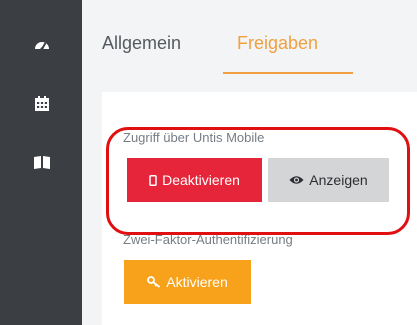 The image size is (417, 325). Describe the element at coordinates (288, 73) in the screenshot. I see `active-tab-indicator` at that location.